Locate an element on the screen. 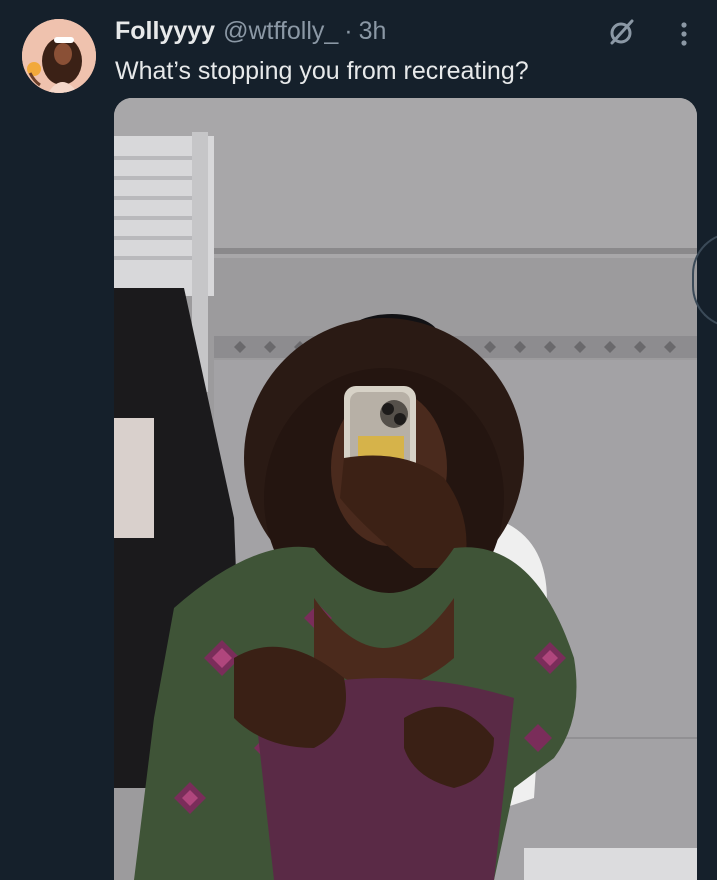 The width and height of the screenshot is (717, 880). user-handle: @wtffolly_ is located at coordinates (280, 31).